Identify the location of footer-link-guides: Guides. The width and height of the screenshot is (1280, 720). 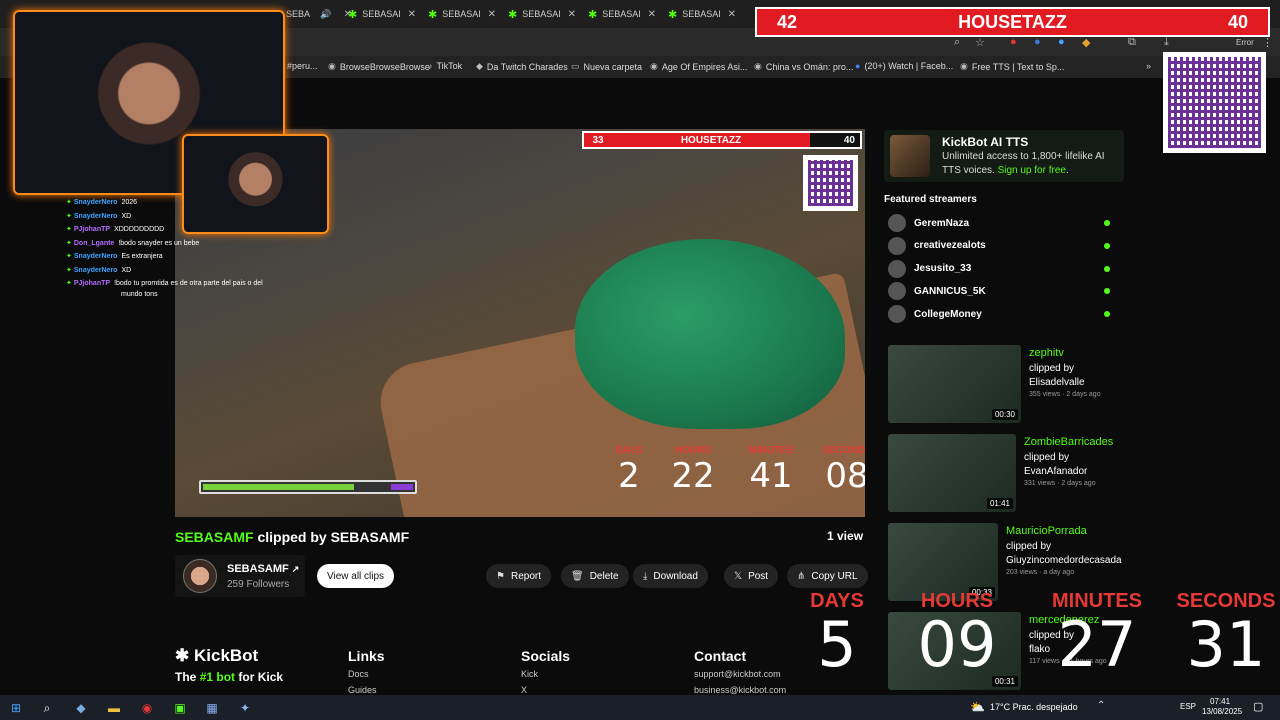
(362, 690).